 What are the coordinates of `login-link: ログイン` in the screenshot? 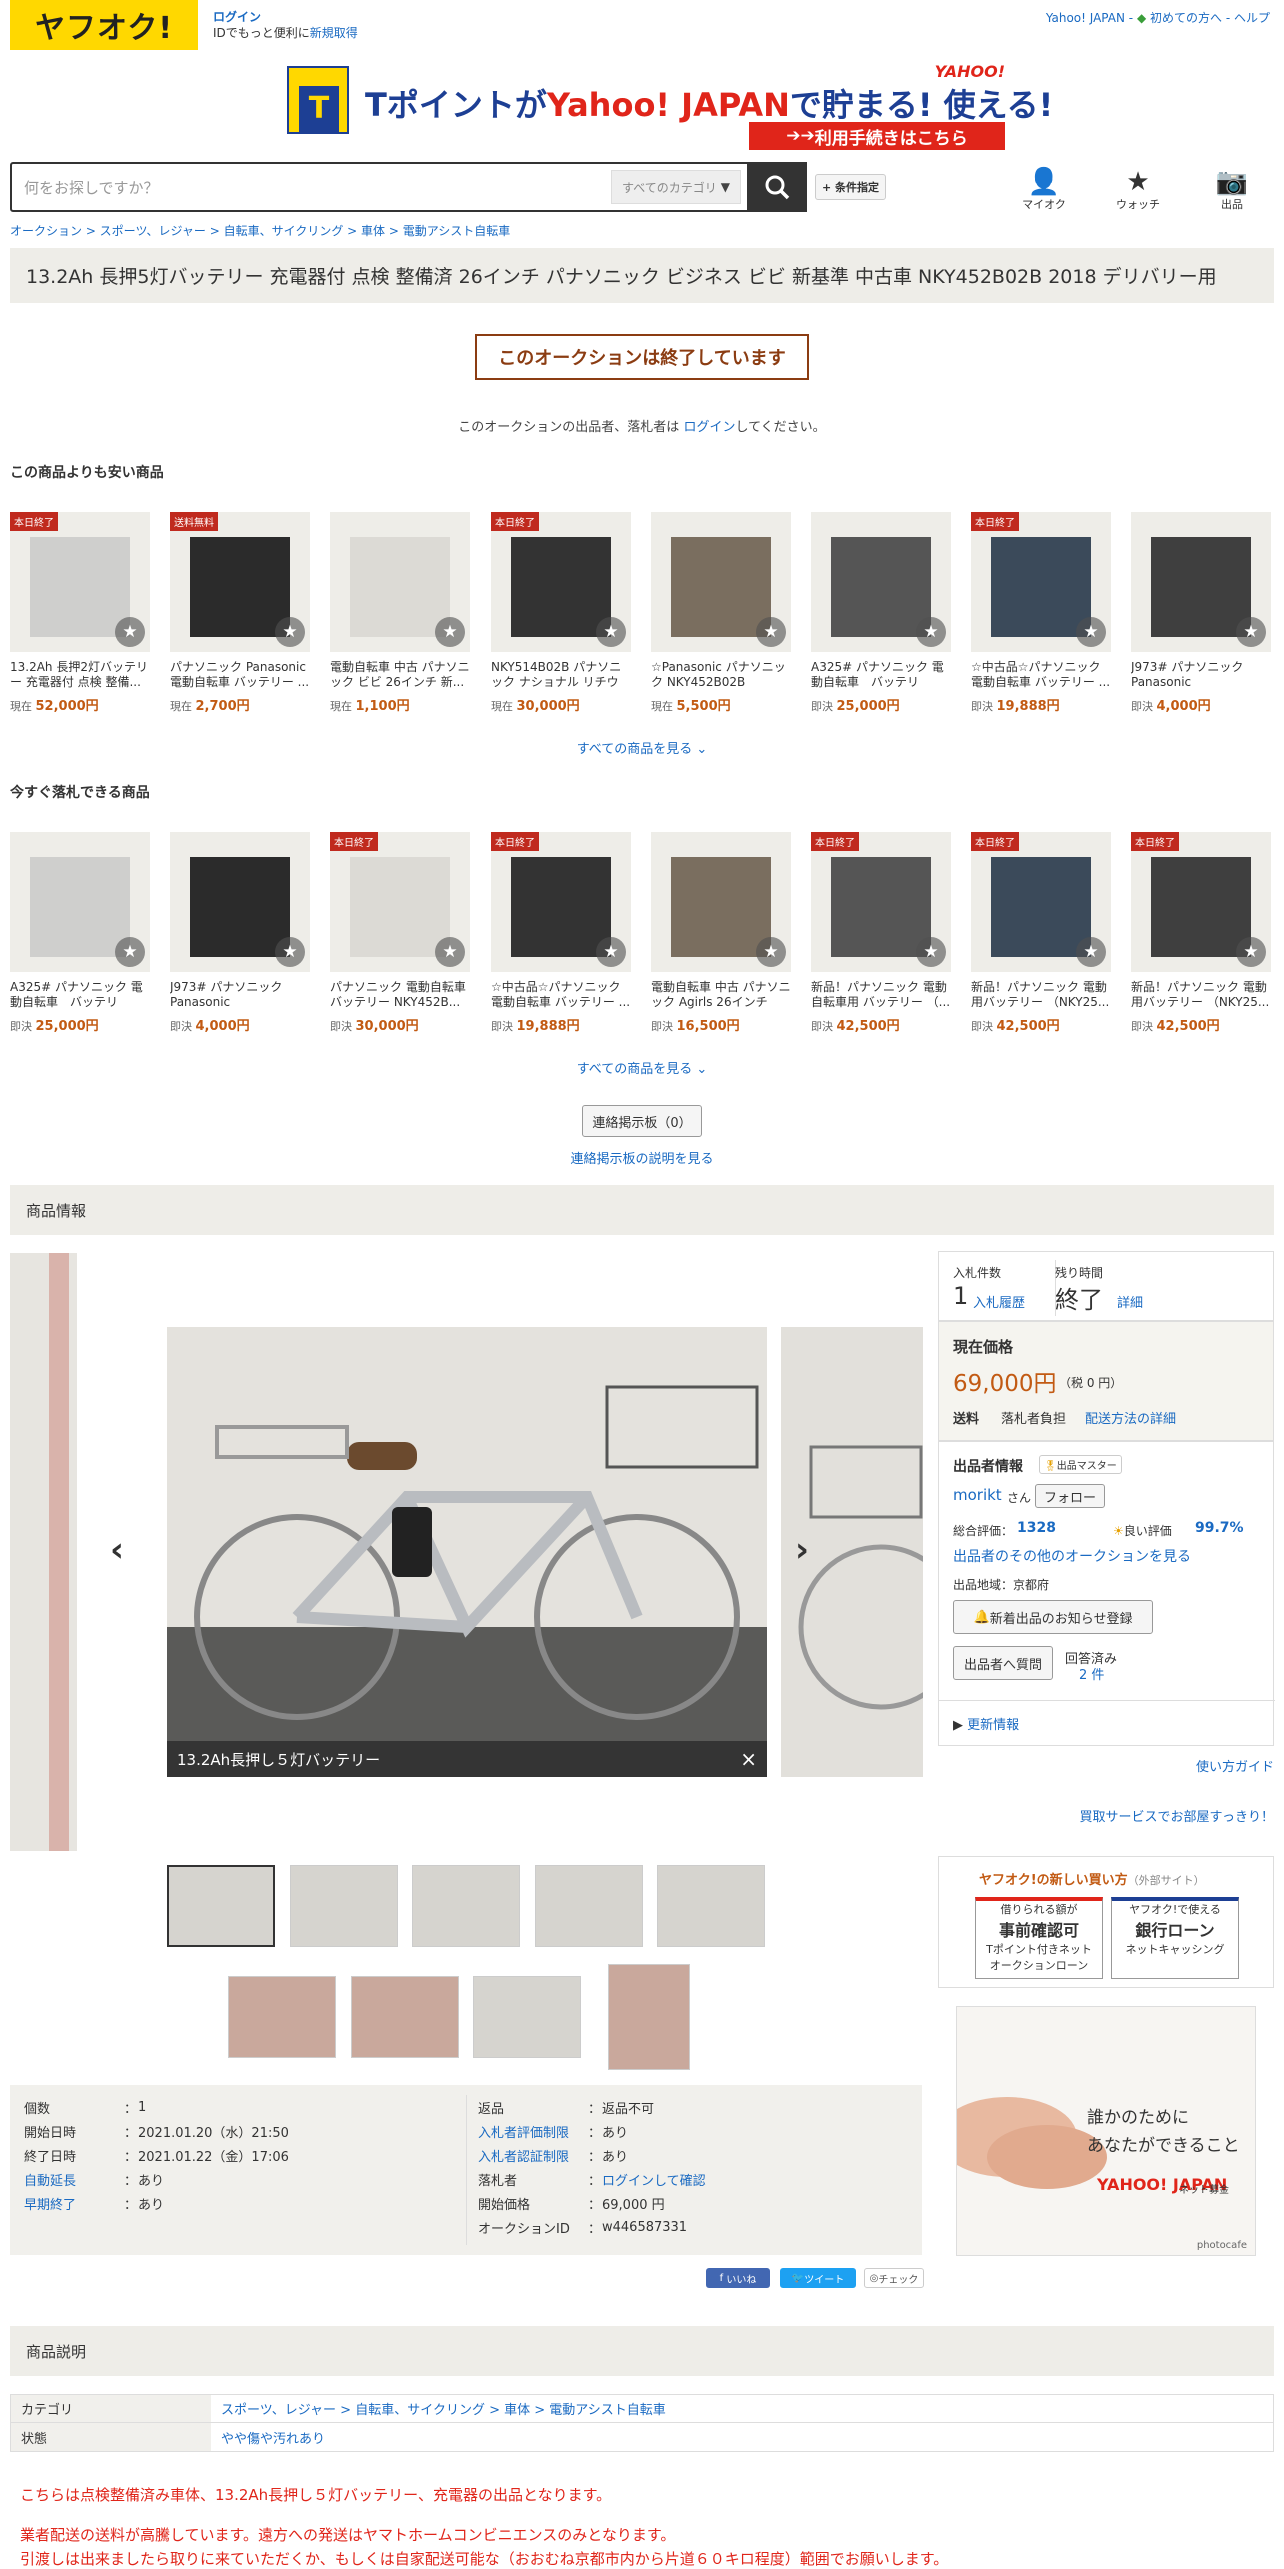 It's located at (285, 17).